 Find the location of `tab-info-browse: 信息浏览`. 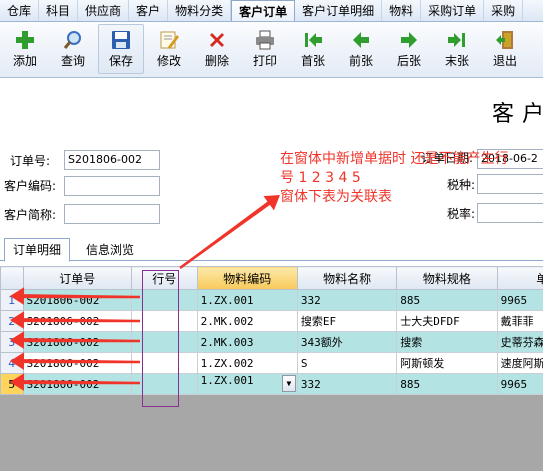

tab-info-browse: 信息浏览 is located at coordinates (110, 250).